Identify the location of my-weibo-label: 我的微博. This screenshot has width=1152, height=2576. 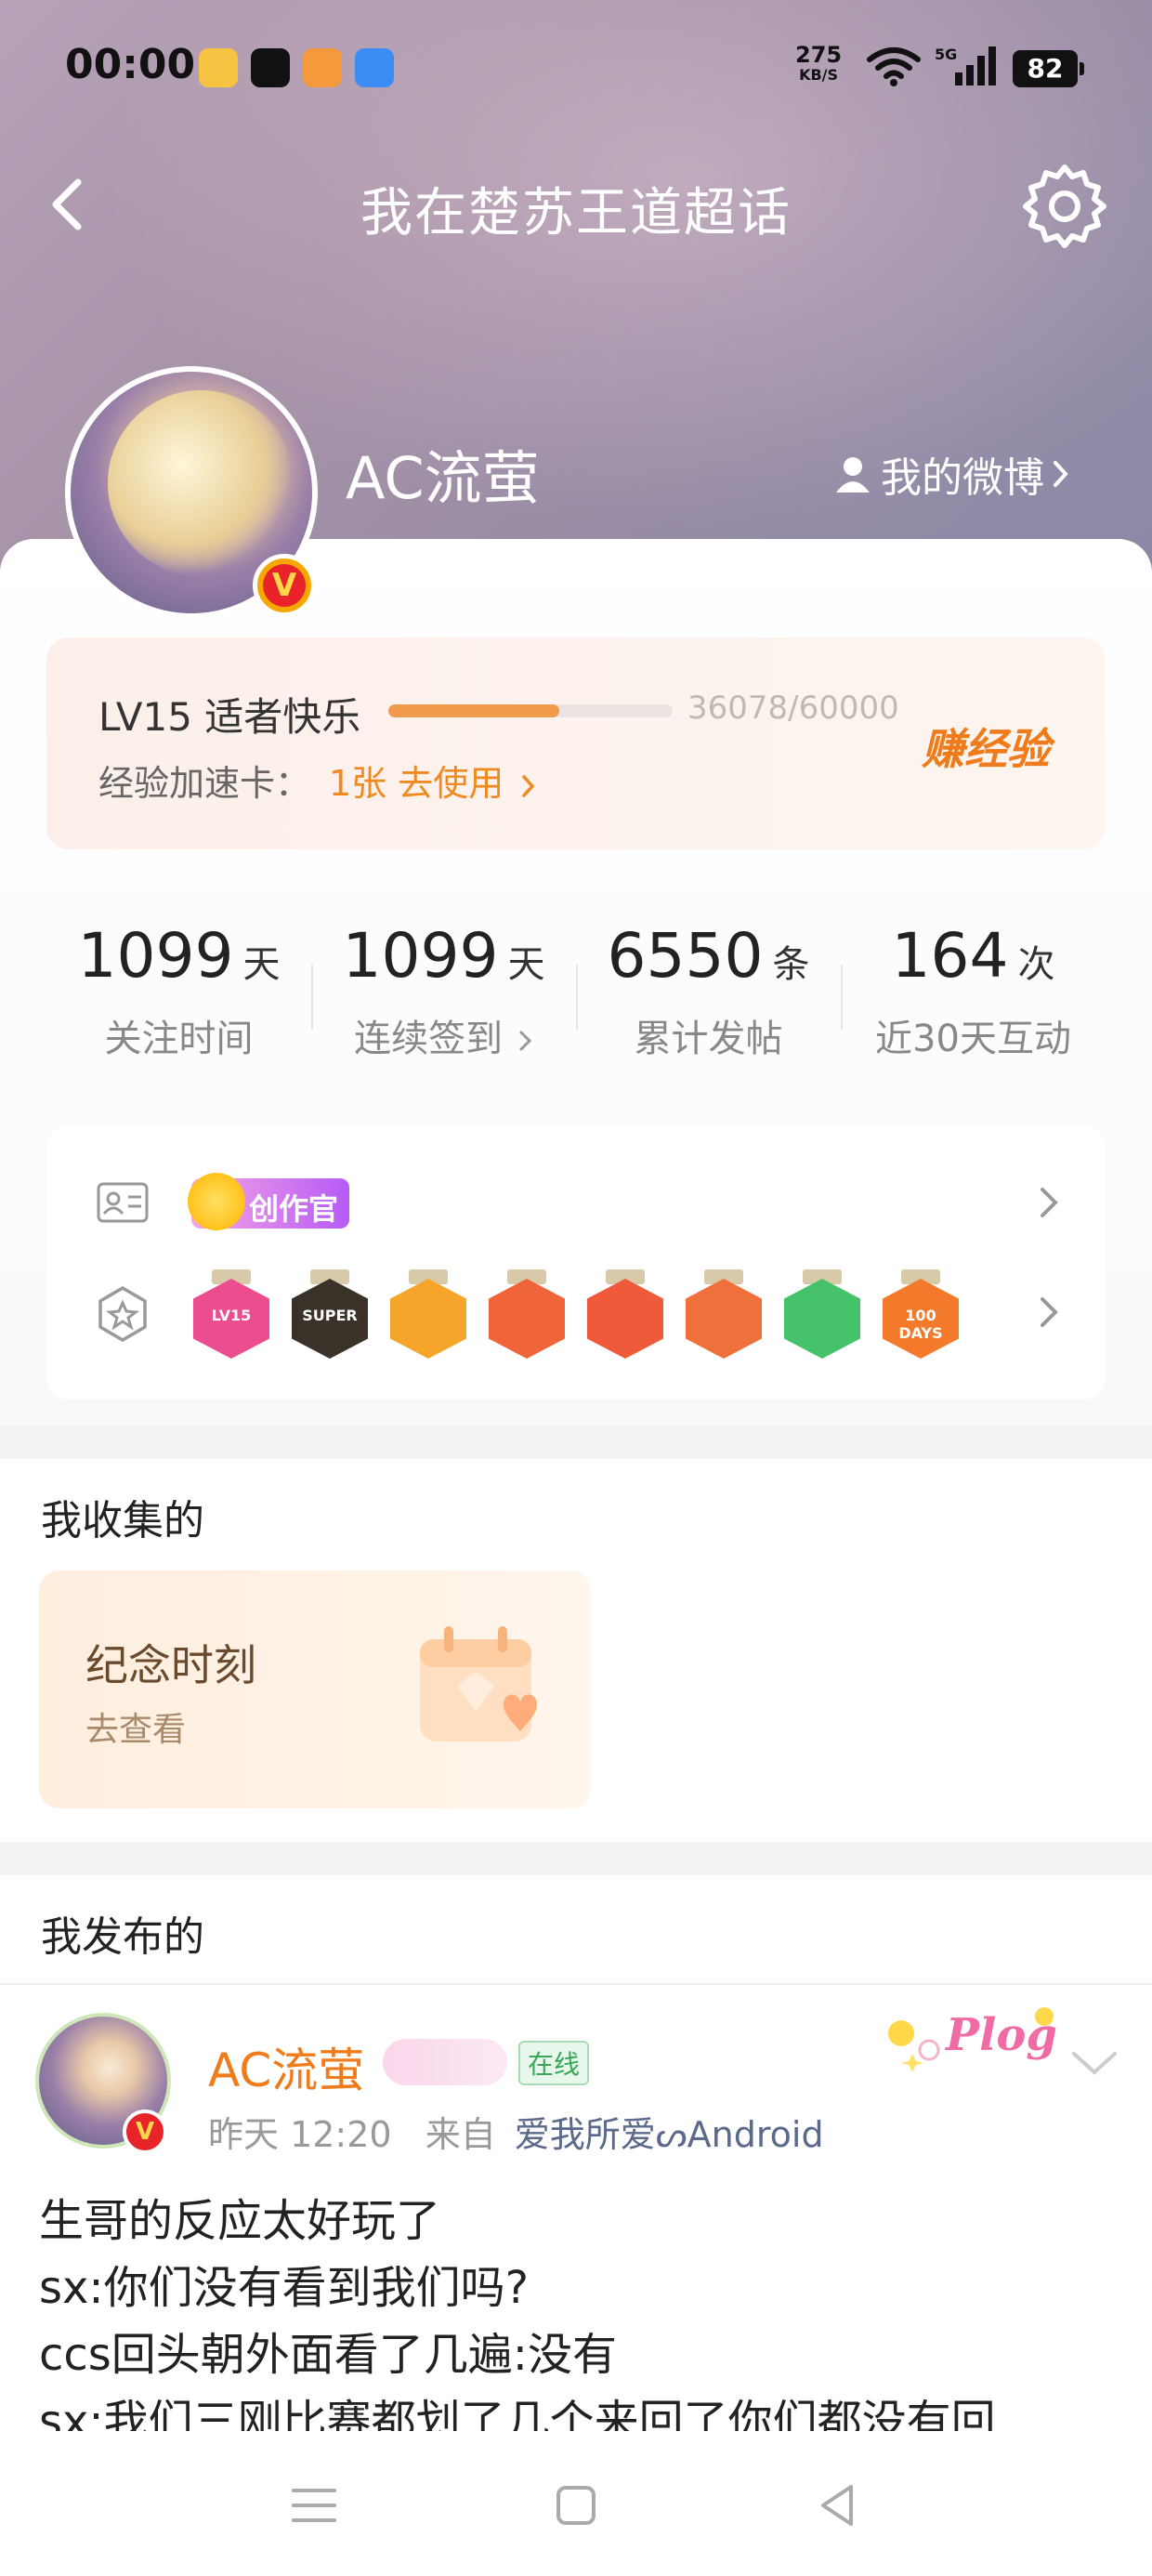
(962, 478).